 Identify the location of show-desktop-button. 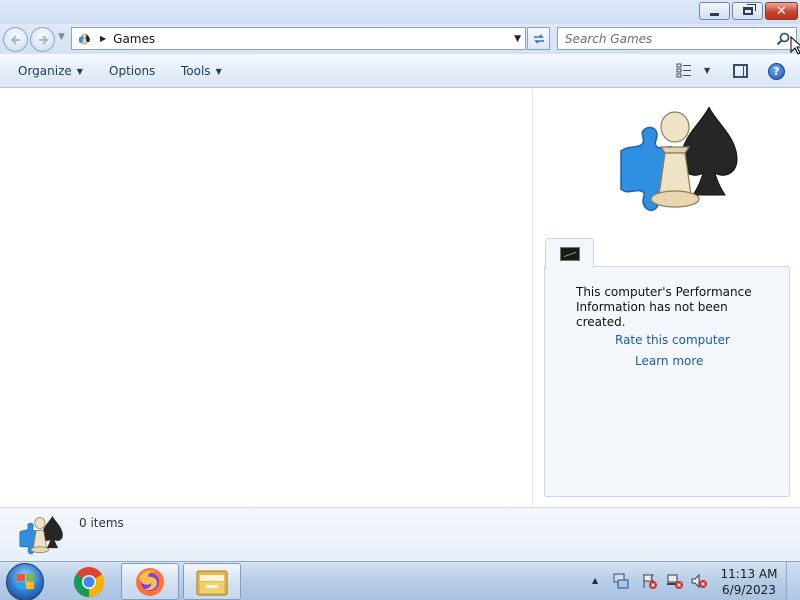
(793, 581).